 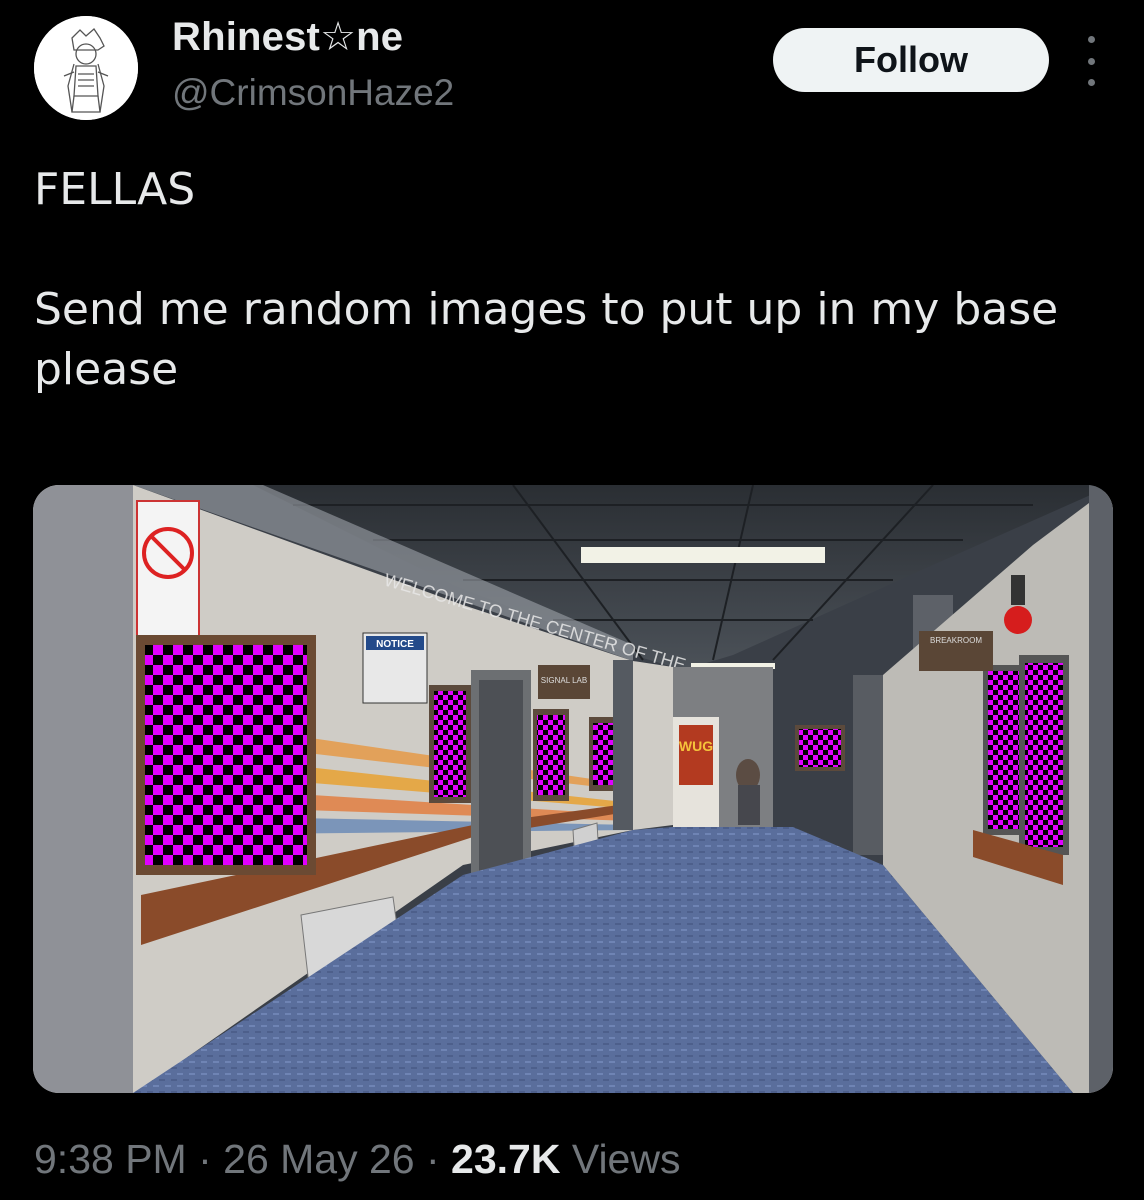 What do you see at coordinates (1091, 61) in the screenshot?
I see `more-options-icon` at bounding box center [1091, 61].